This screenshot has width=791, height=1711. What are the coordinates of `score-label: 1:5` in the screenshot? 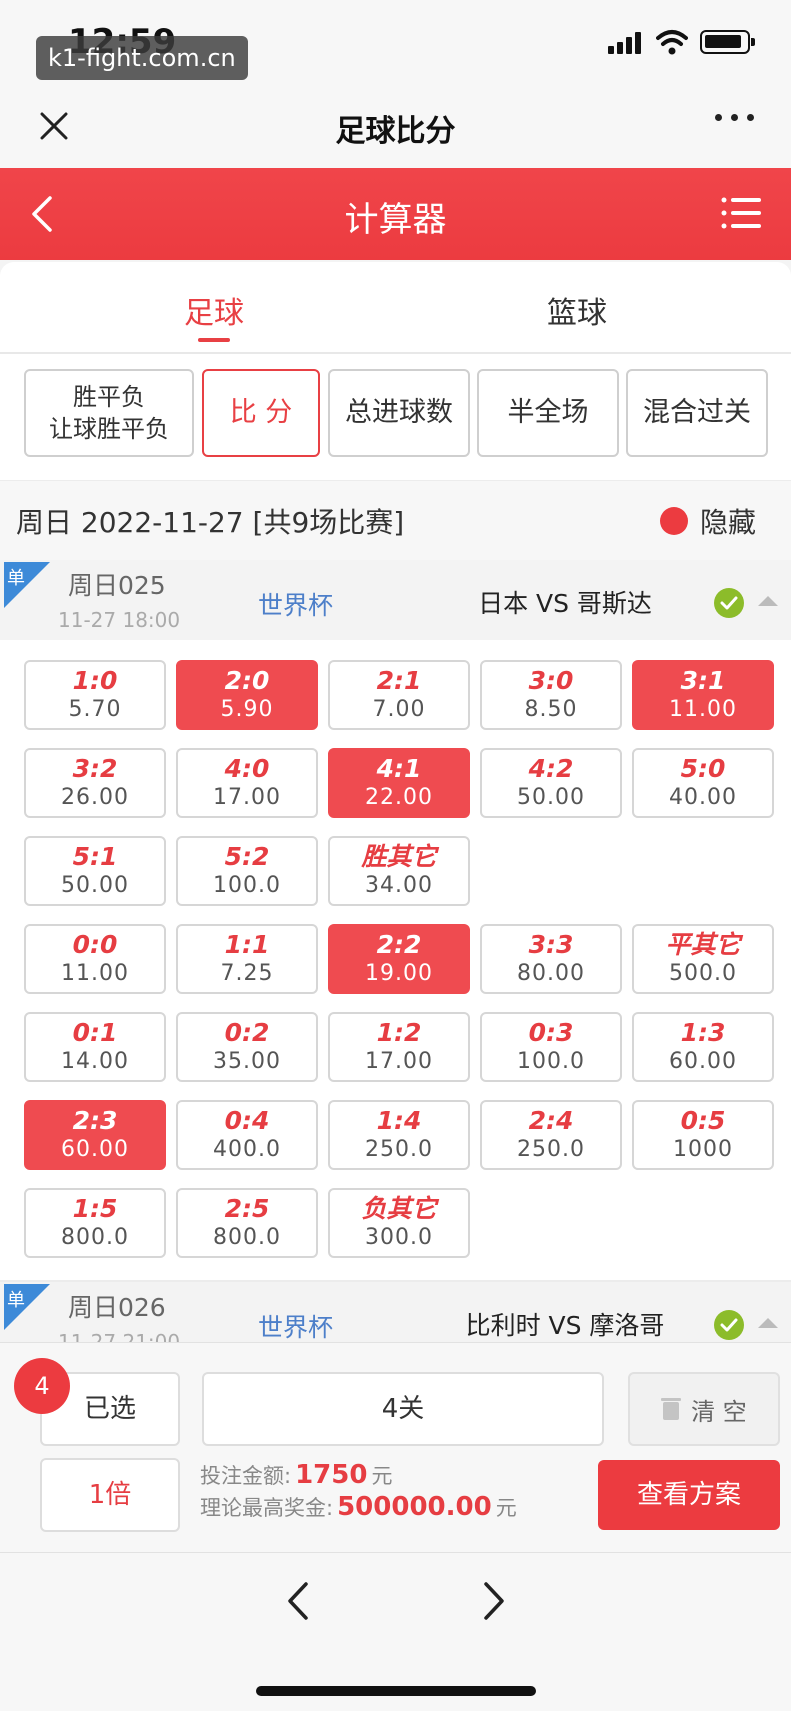 It's located at (95, 1208).